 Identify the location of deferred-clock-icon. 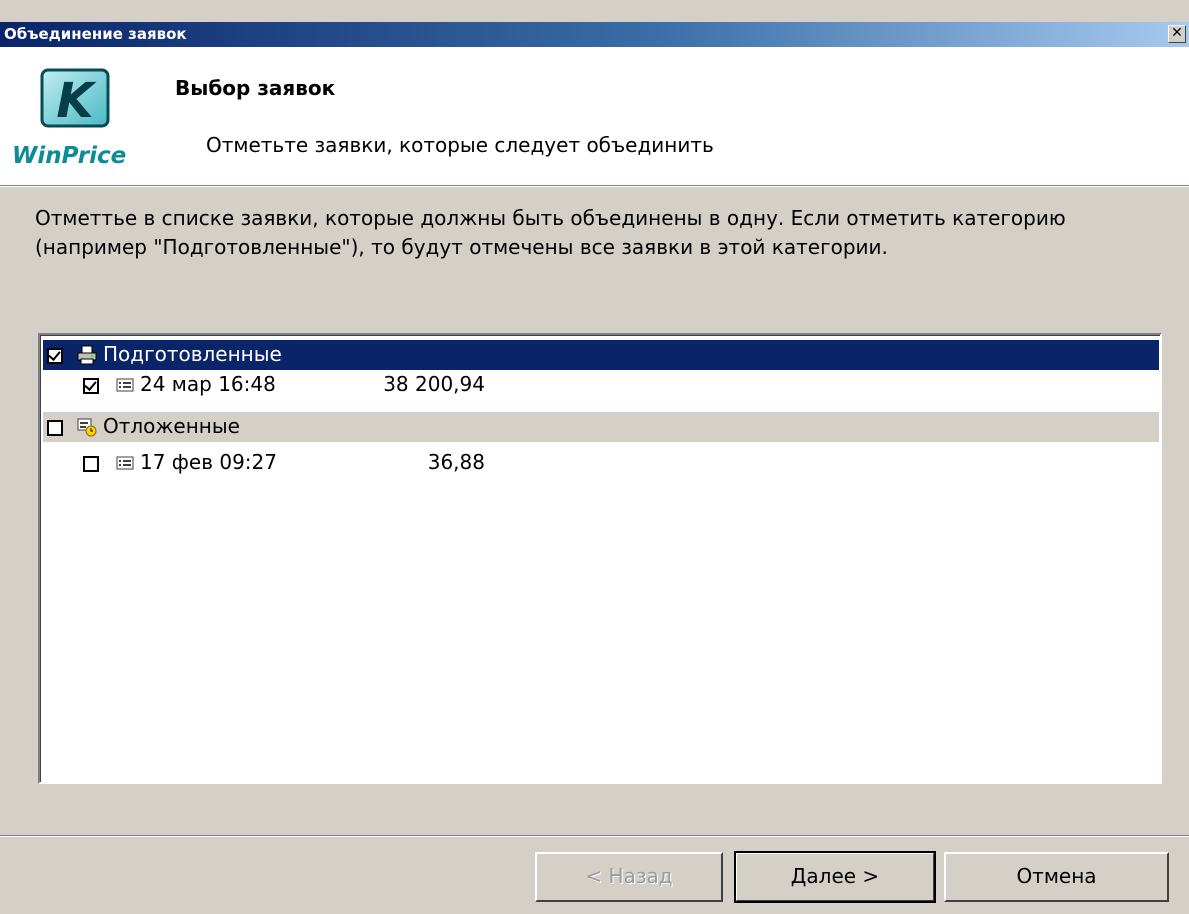
(87, 427).